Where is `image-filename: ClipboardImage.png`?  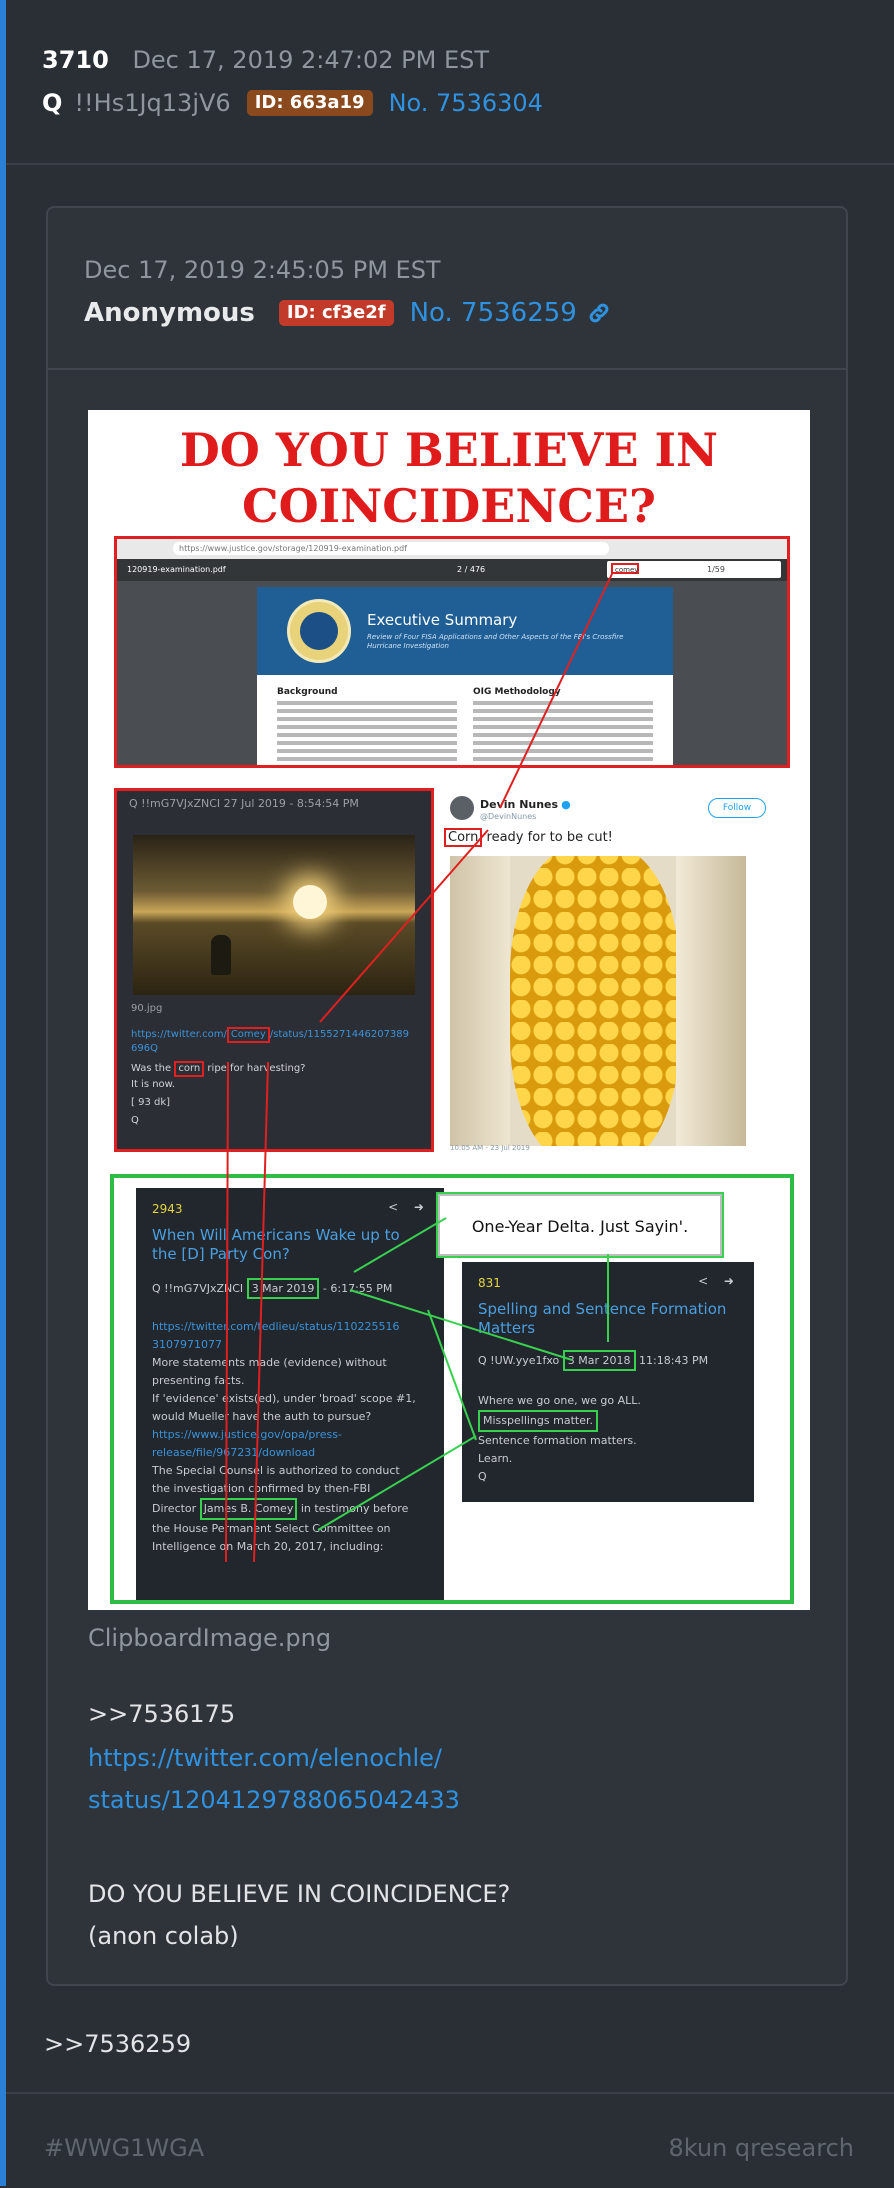
image-filename: ClipboardImage.png is located at coordinates (209, 1638).